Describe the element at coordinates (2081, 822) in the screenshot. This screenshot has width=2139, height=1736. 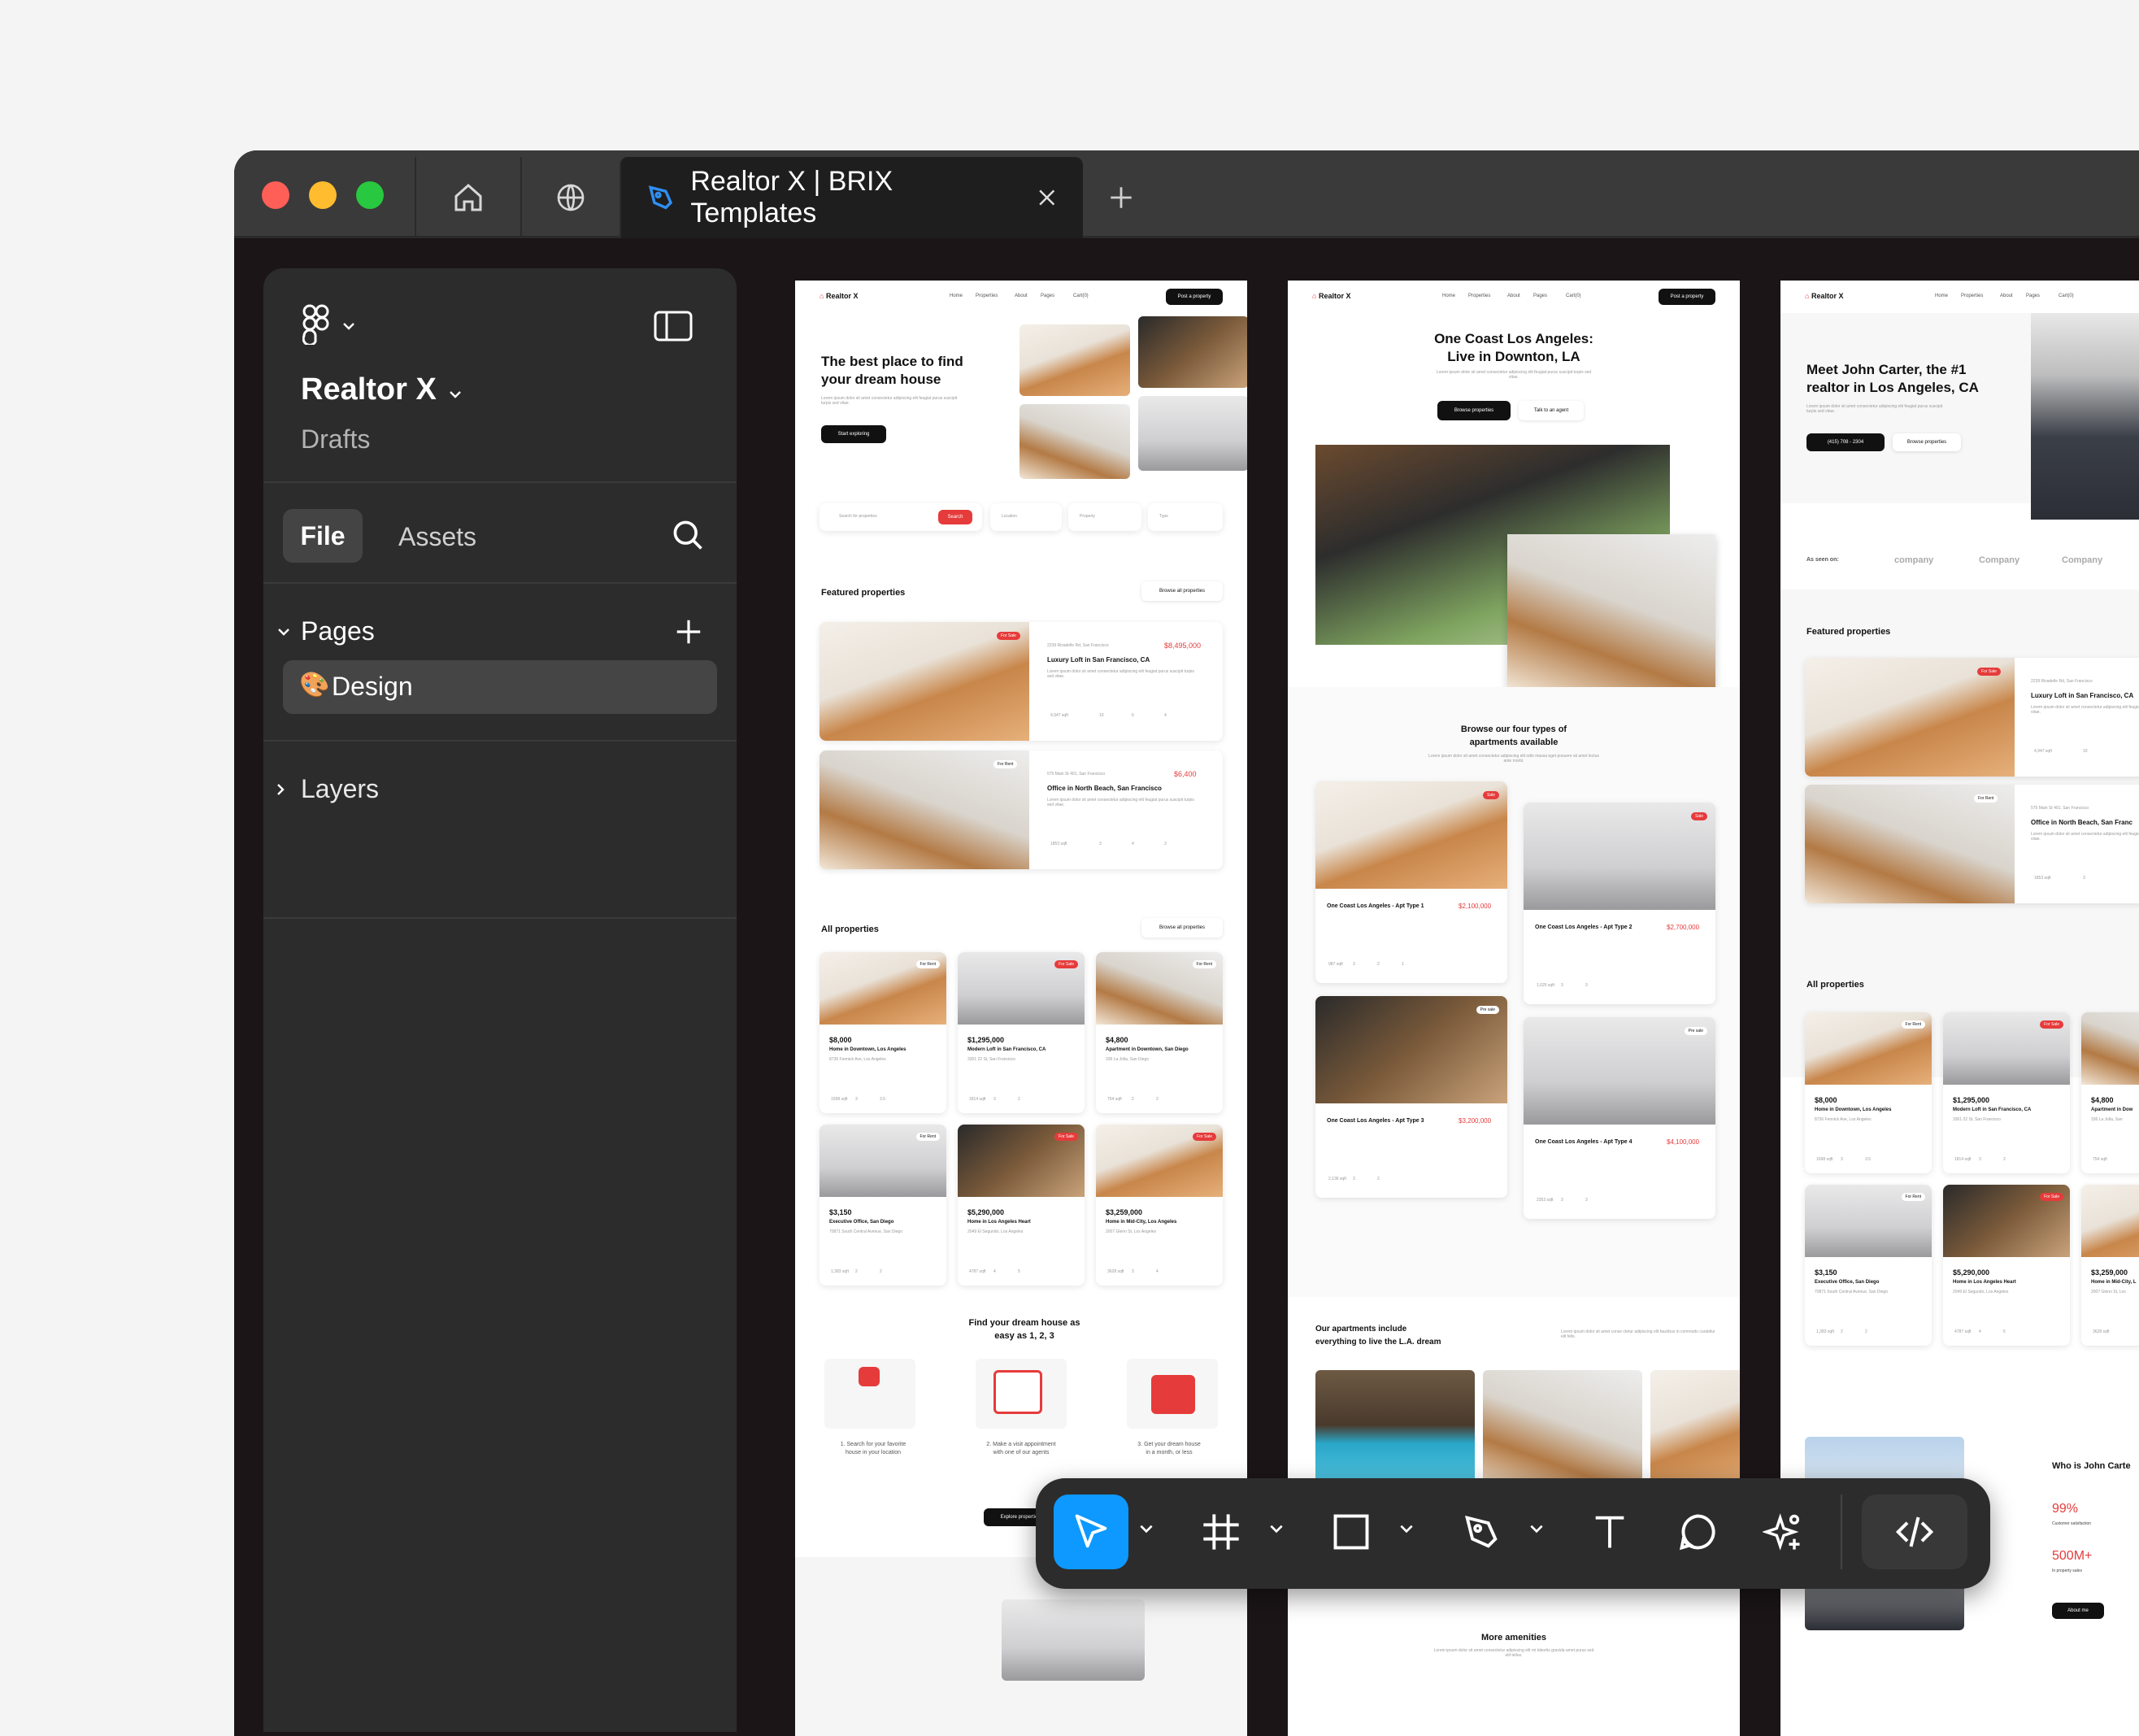
I see `property-title: Office in North Beach, San Franc` at that location.